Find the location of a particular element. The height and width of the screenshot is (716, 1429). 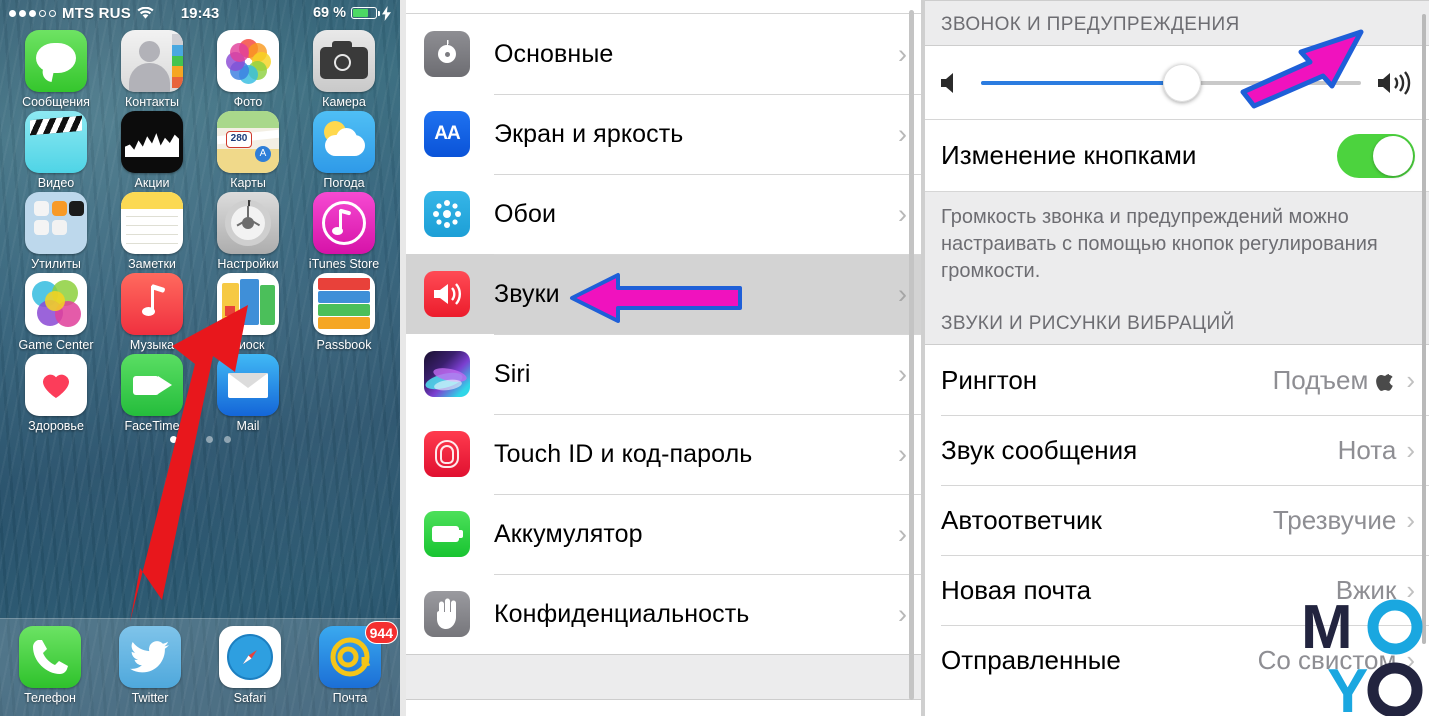

dock-app-safari: Safari is located at coordinates (250, 665).